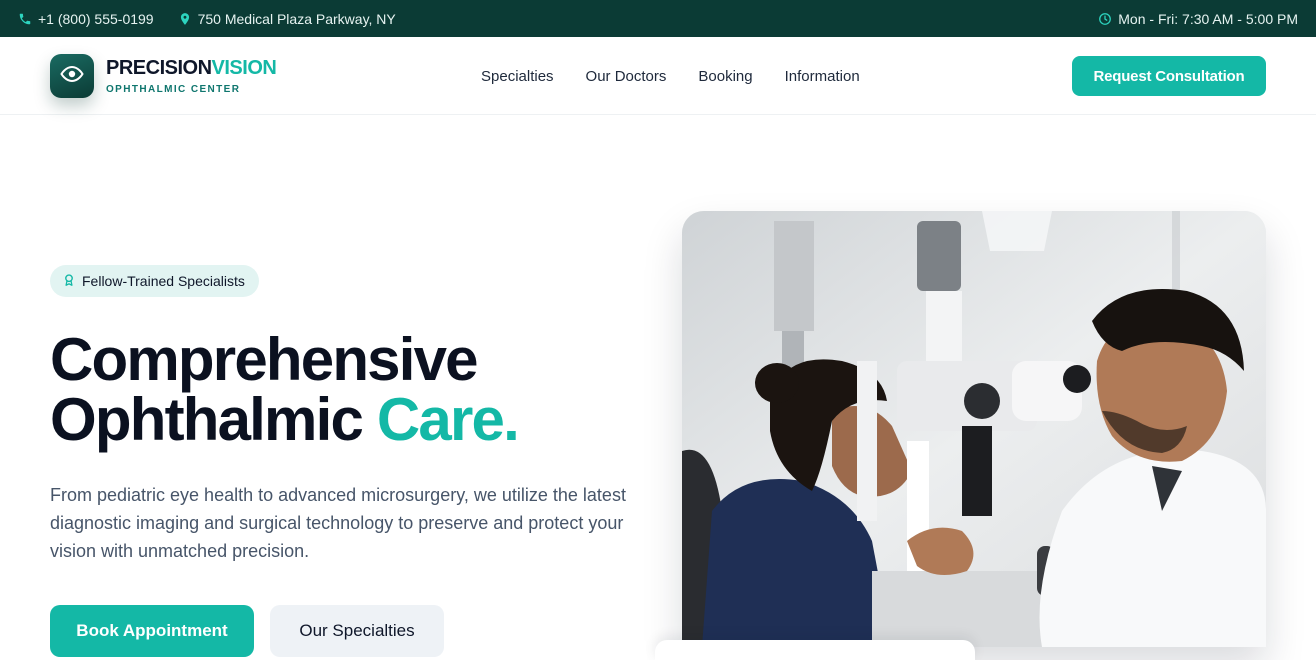 The height and width of the screenshot is (660, 1316). I want to click on nav-our-doctors: Our Doctors, so click(626, 76).